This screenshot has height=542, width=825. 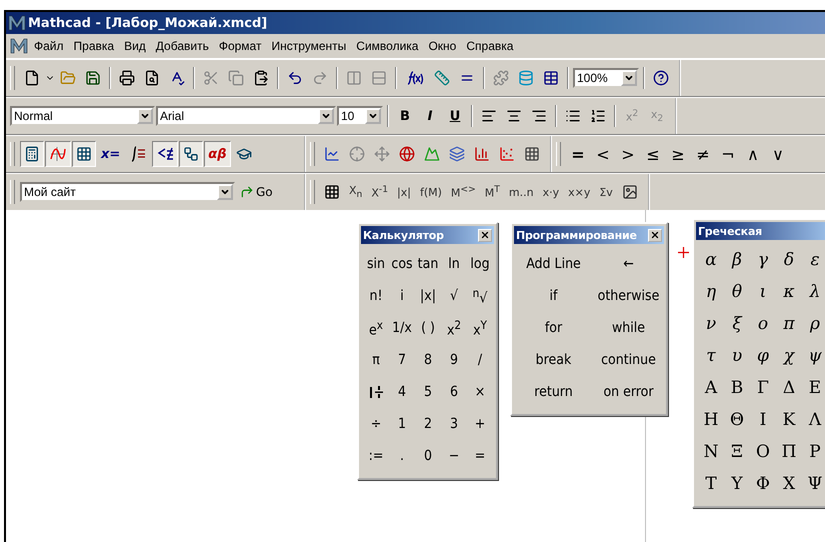 I want to click on operator-button: =, so click(x=578, y=154).